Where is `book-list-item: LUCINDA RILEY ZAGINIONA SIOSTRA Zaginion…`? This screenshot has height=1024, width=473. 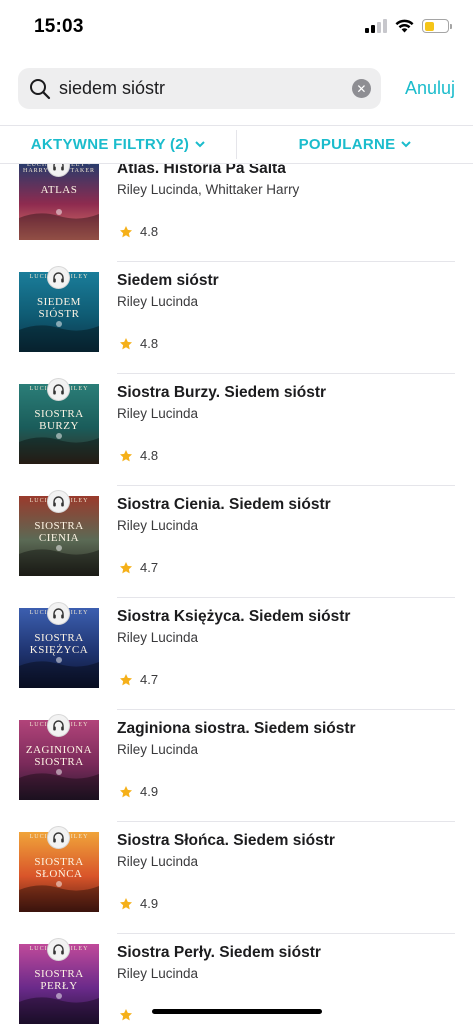 book-list-item: LUCINDA RILEY ZAGINIONA SIOSTRA Zaginion… is located at coordinates (236, 766).